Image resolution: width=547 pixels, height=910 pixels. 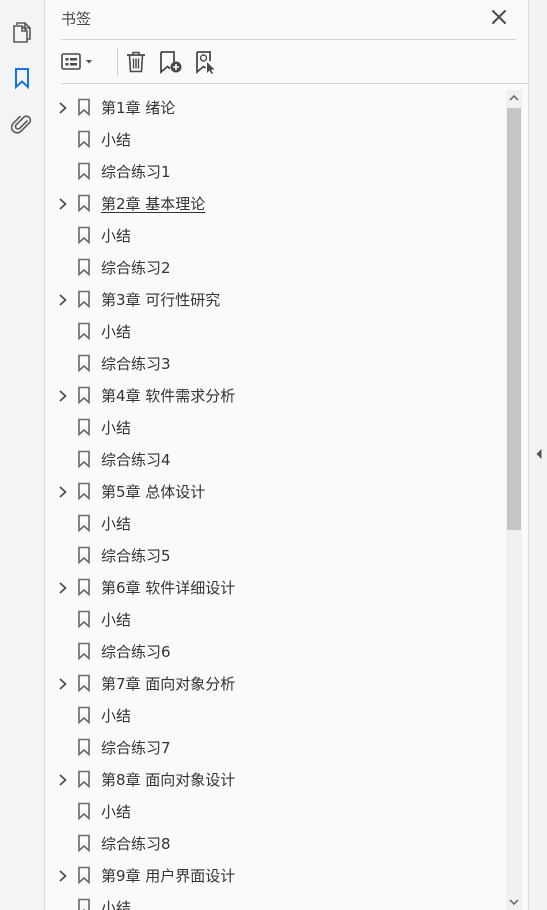 What do you see at coordinates (276, 491) in the screenshot?
I see `bookmark-row: 第5章 总体设计` at bounding box center [276, 491].